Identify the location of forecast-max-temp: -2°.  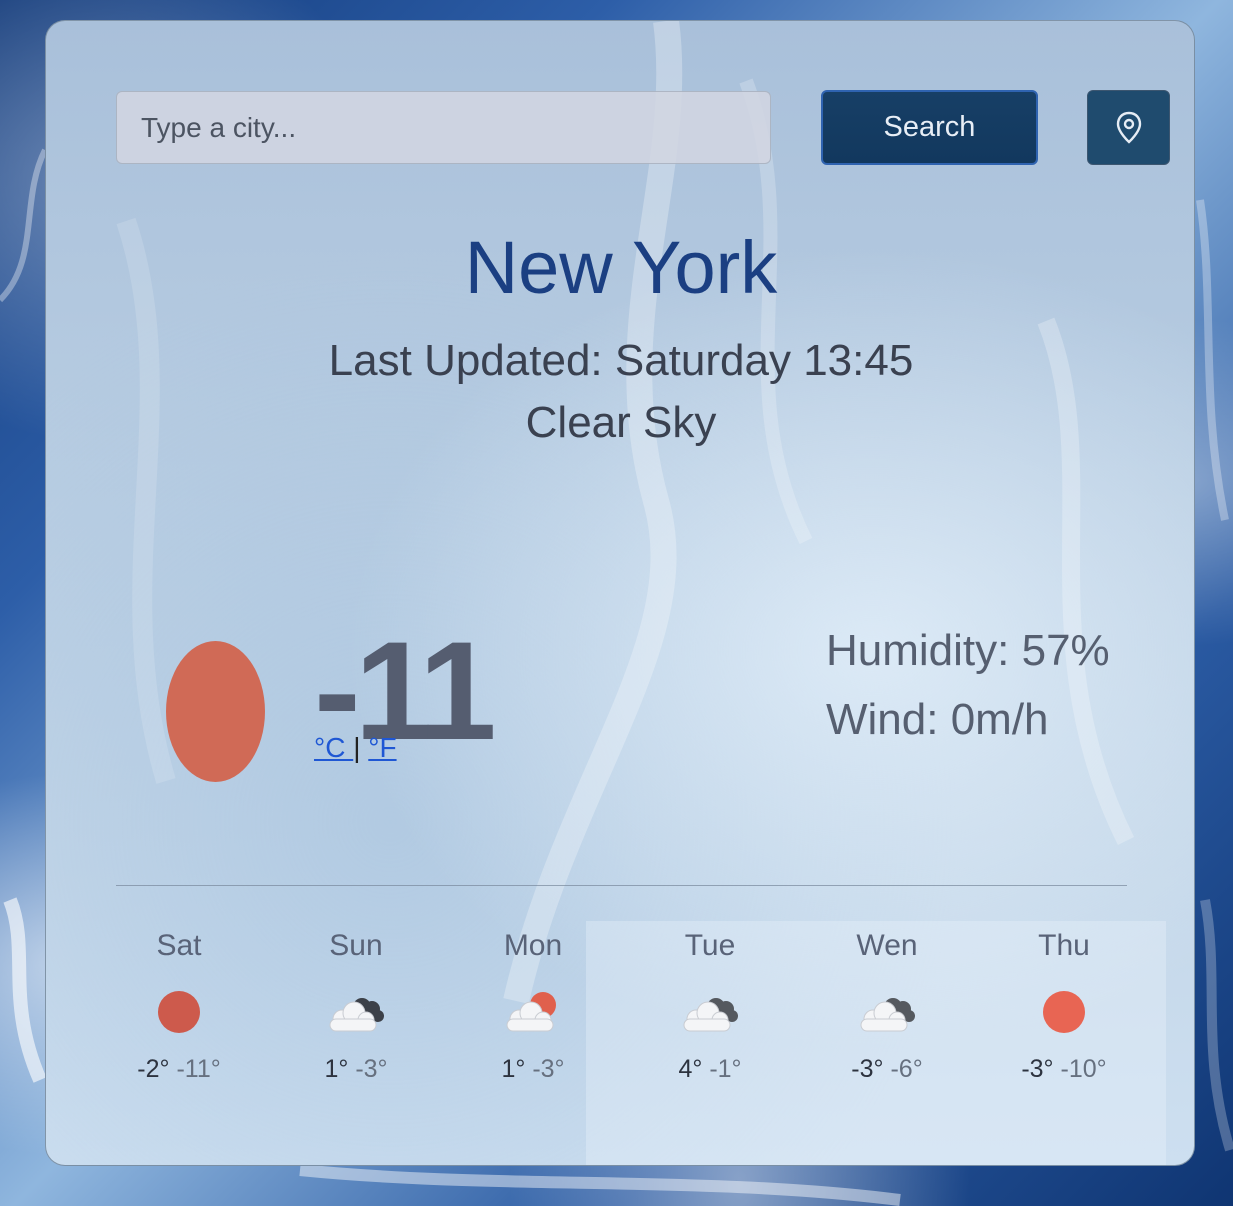
(153, 1069).